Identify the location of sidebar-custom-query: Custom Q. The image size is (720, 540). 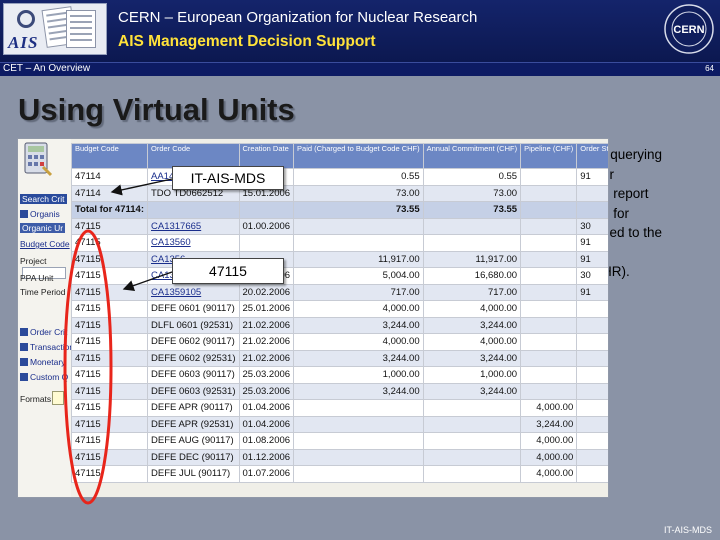
(44, 377).